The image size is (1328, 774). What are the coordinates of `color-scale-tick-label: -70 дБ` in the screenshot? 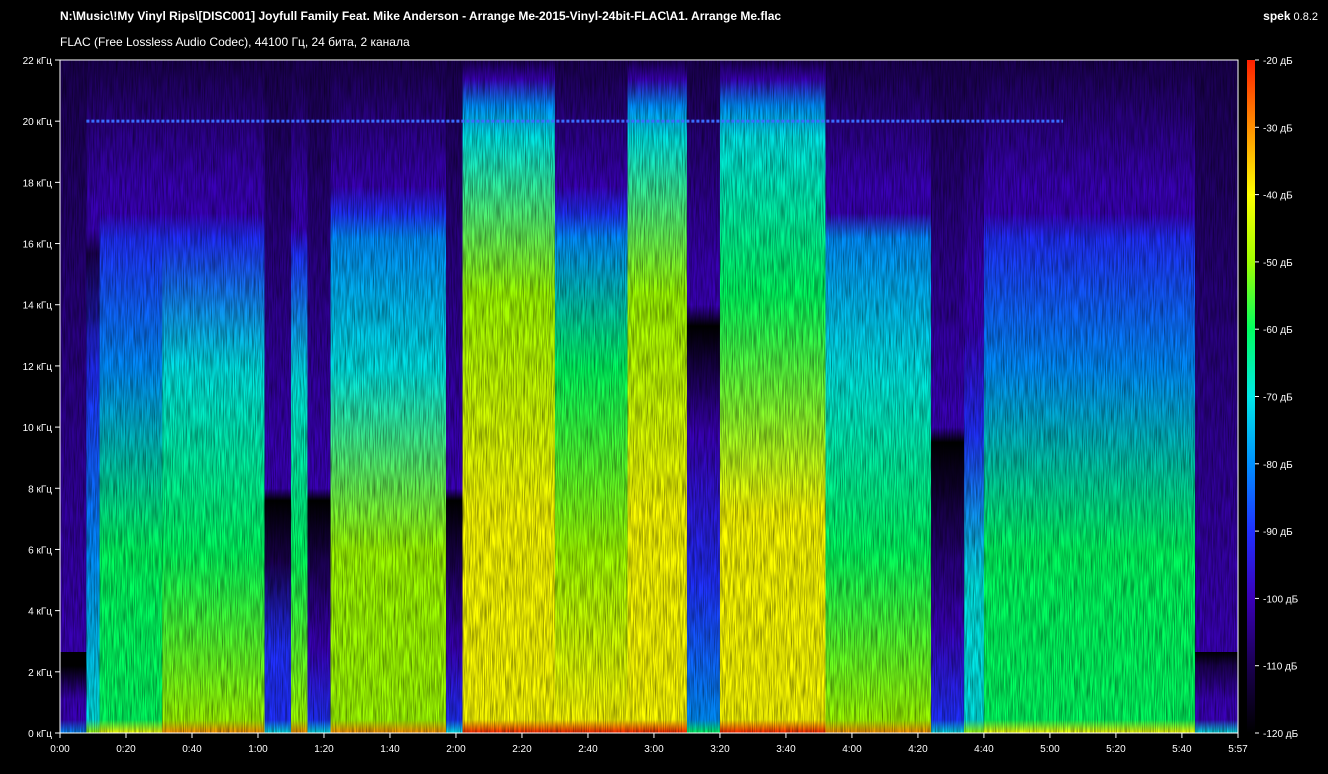 It's located at (1278, 398).